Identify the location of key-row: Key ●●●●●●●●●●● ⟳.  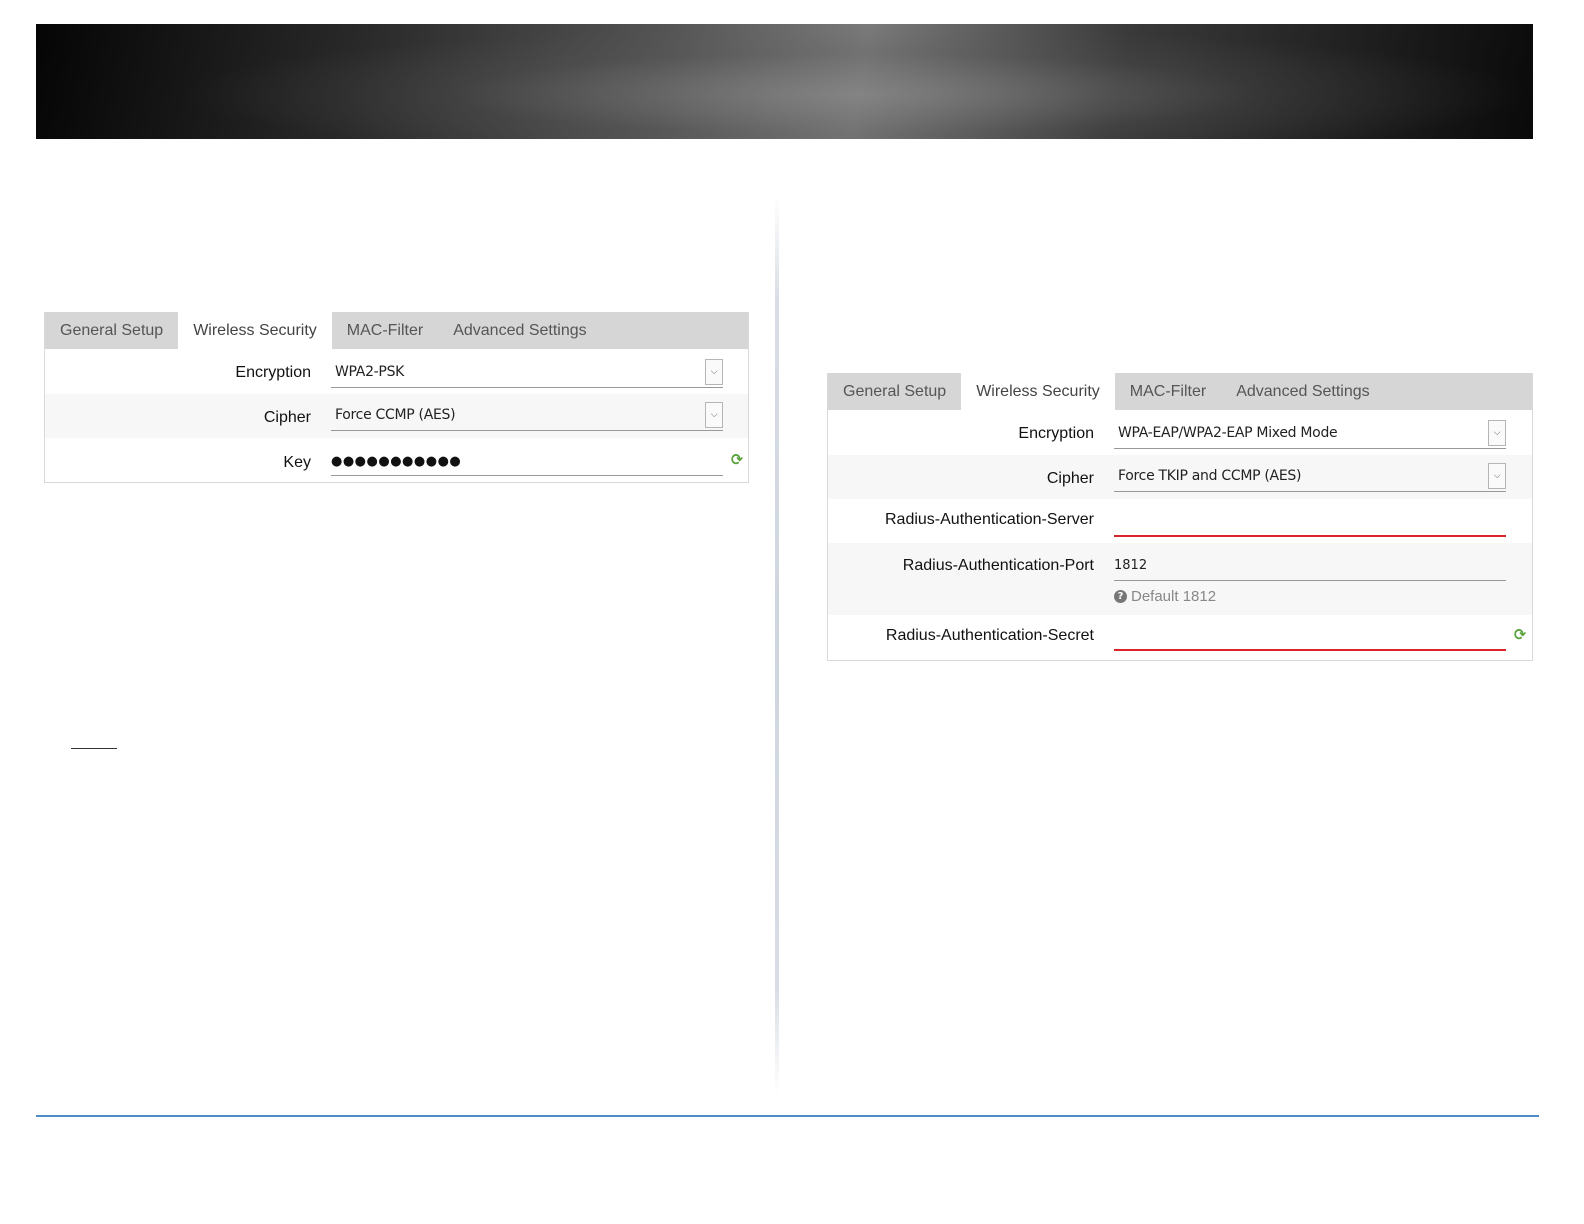
(396, 460).